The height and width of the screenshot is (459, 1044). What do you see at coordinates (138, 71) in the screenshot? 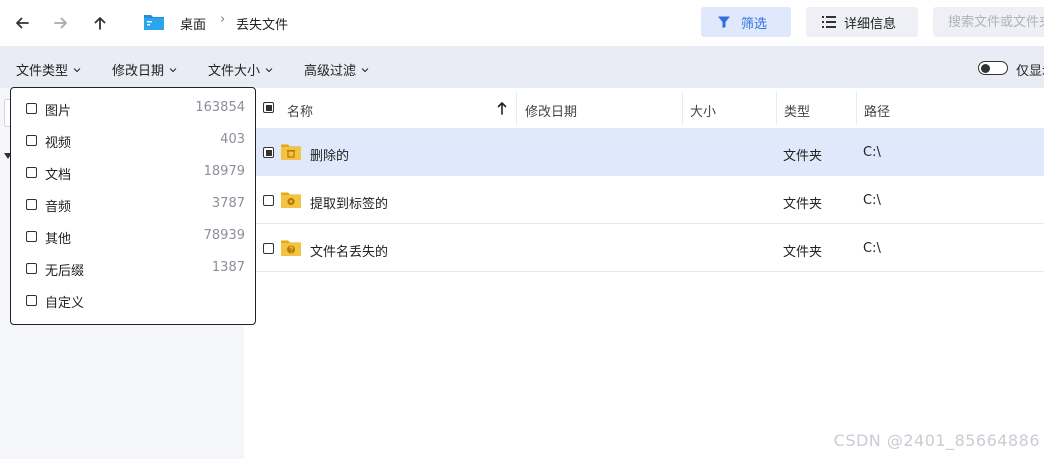
I see `modified-date-filter-label: 修改日期` at bounding box center [138, 71].